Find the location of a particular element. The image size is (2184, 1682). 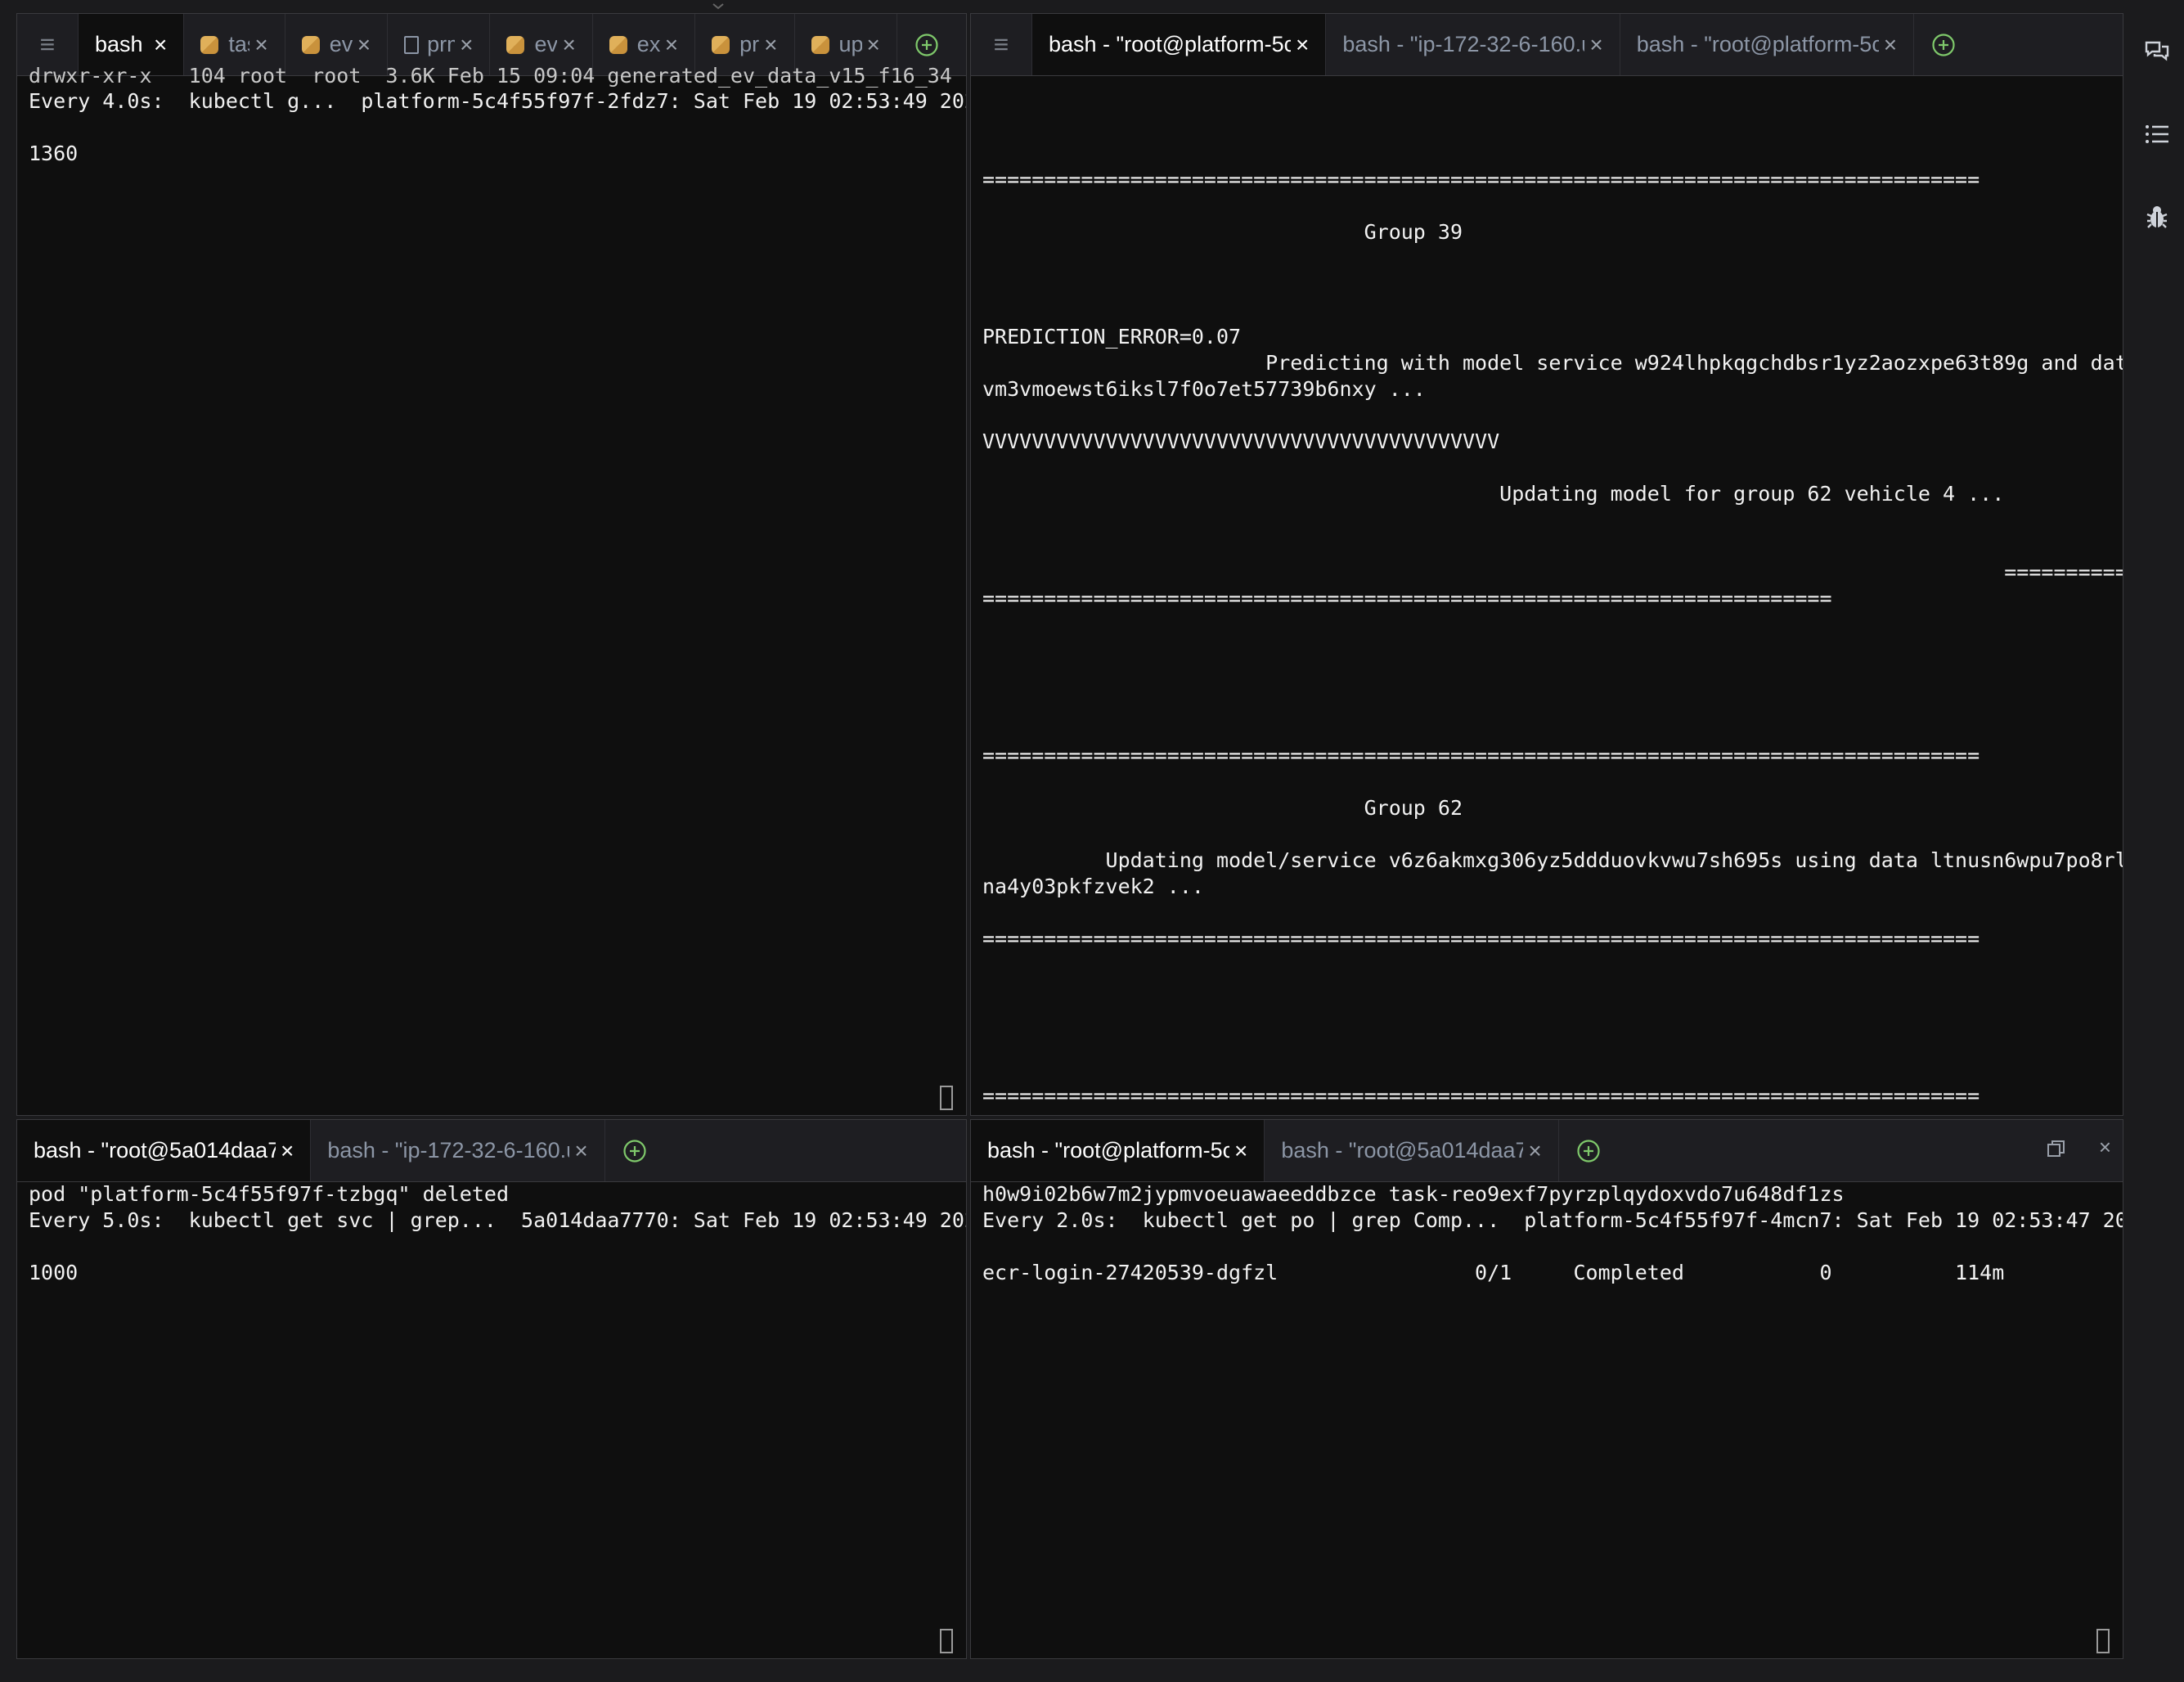

terminal-line: 1360 is located at coordinates (54, 154).